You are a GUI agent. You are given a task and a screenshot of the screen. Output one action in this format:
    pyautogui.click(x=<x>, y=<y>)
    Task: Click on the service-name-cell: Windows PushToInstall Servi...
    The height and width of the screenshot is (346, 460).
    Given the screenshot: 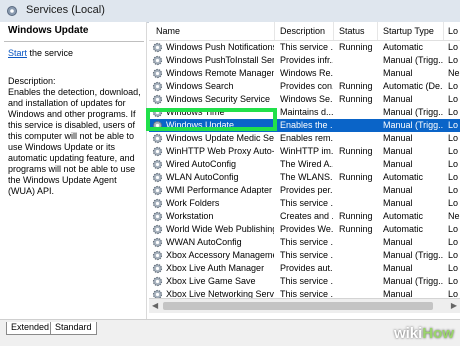 What is the action you would take?
    pyautogui.click(x=220, y=60)
    